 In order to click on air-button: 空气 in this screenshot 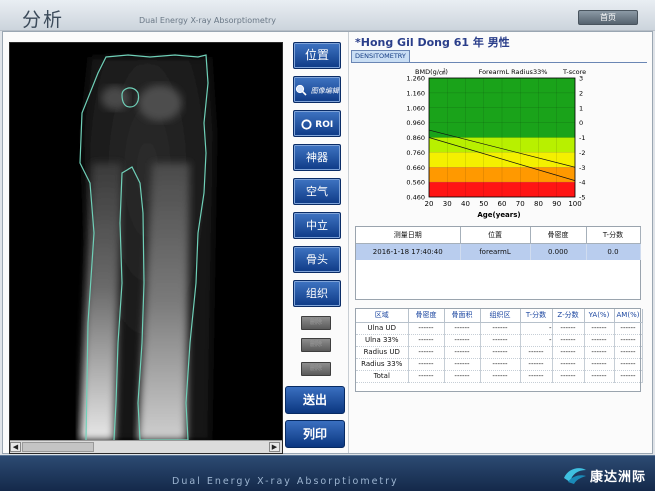, I will do `click(317, 191)`.